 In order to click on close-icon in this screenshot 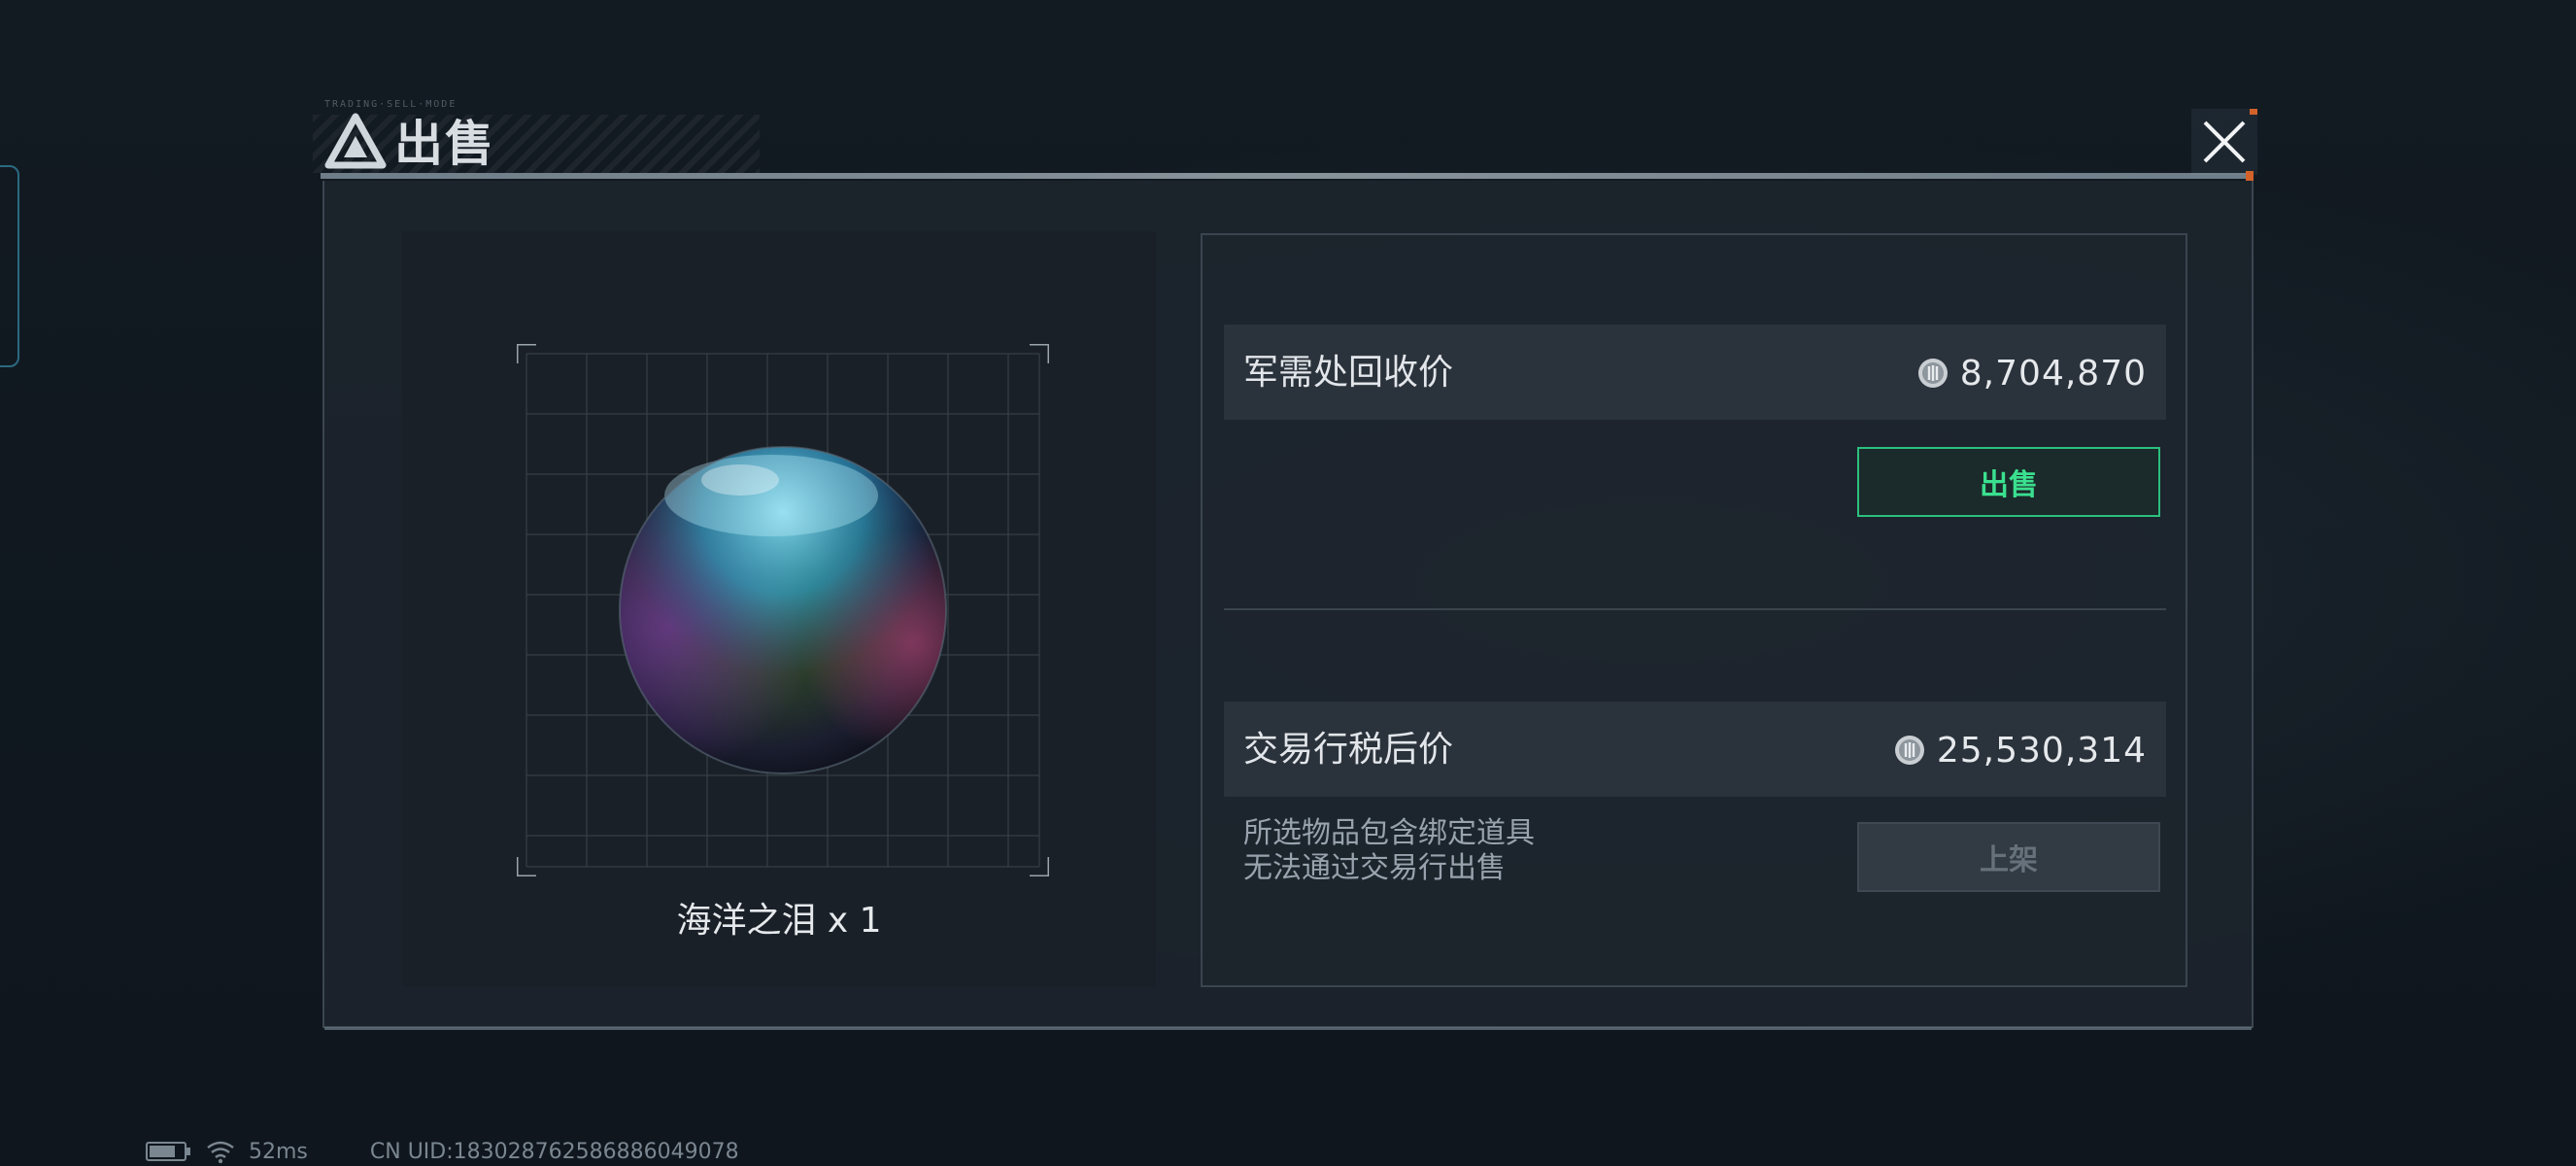, I will do `click(2224, 142)`.